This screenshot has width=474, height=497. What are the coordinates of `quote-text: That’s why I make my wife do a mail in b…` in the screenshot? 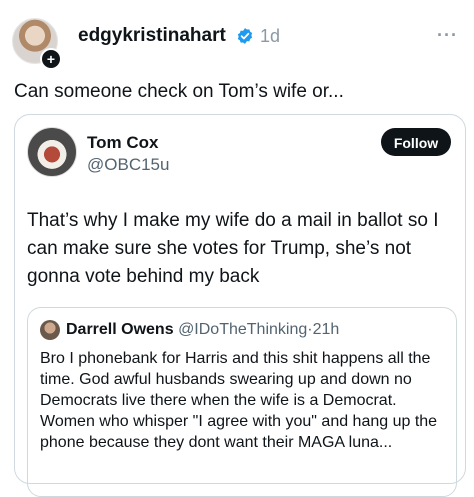 It's located at (233, 248).